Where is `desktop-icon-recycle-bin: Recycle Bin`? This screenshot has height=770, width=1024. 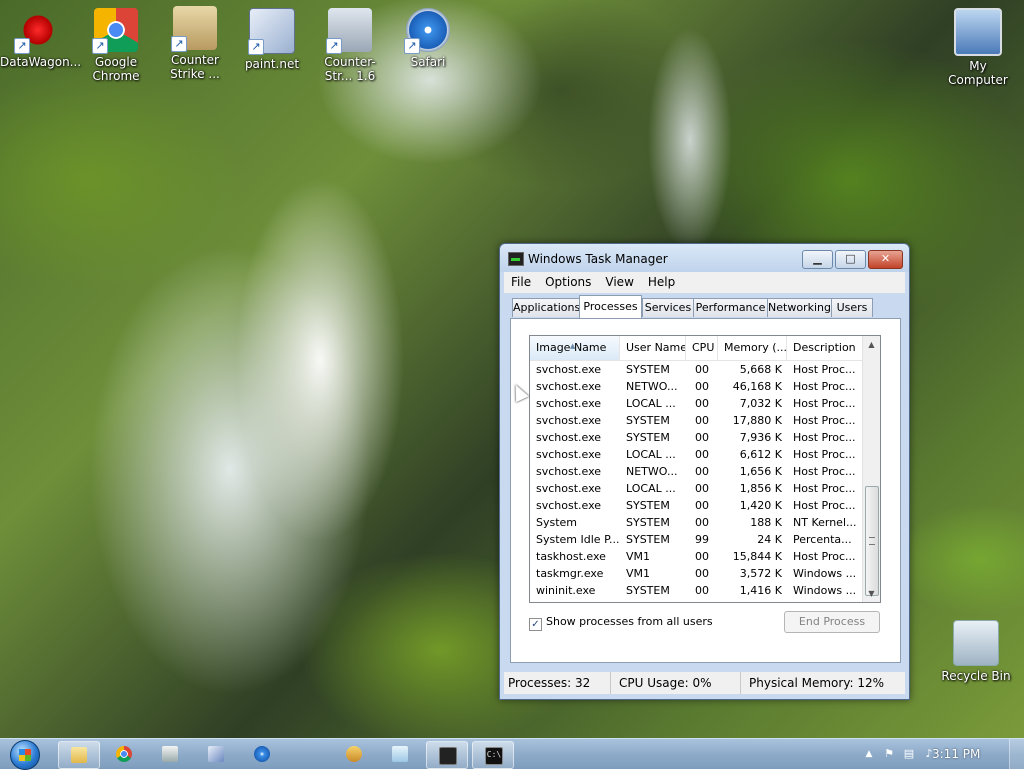
desktop-icon-recycle-bin: Recycle Bin is located at coordinates (976, 651).